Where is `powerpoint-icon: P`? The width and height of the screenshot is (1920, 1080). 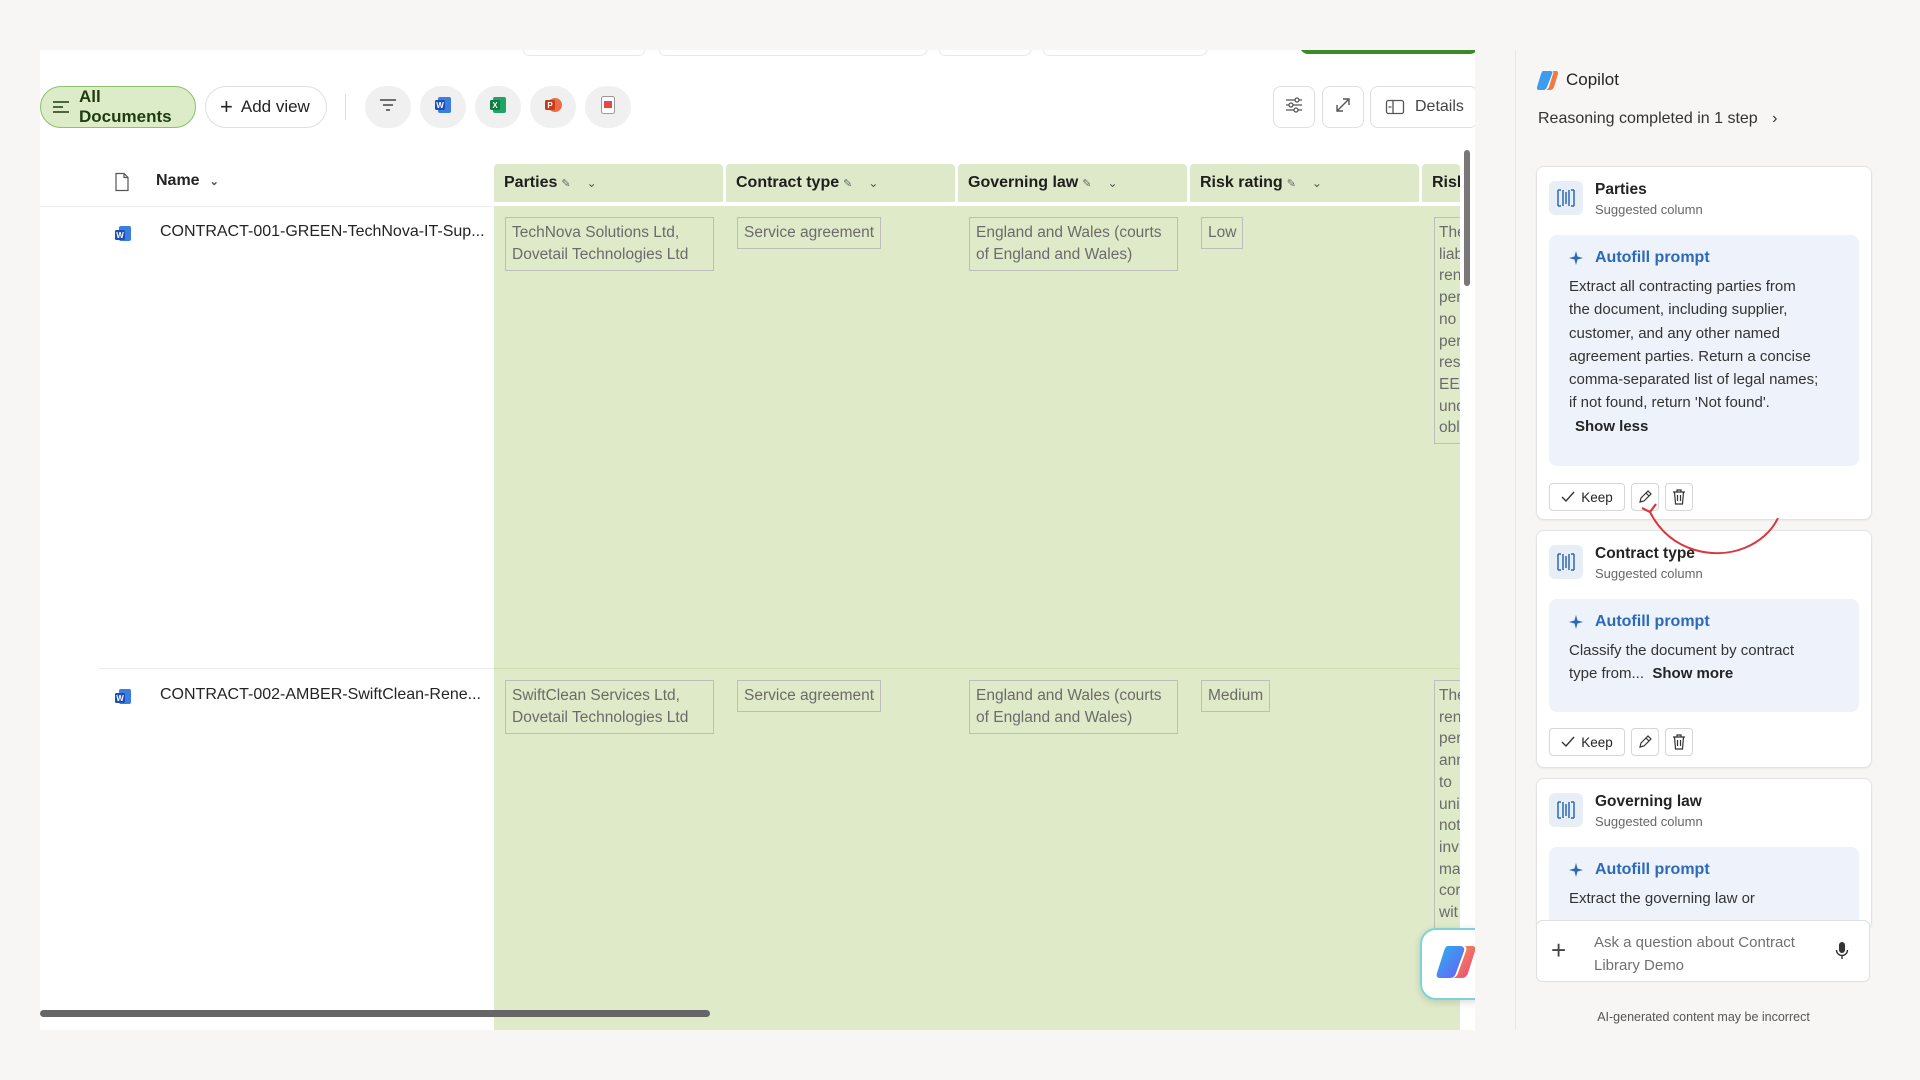
powerpoint-icon: P is located at coordinates (553, 107).